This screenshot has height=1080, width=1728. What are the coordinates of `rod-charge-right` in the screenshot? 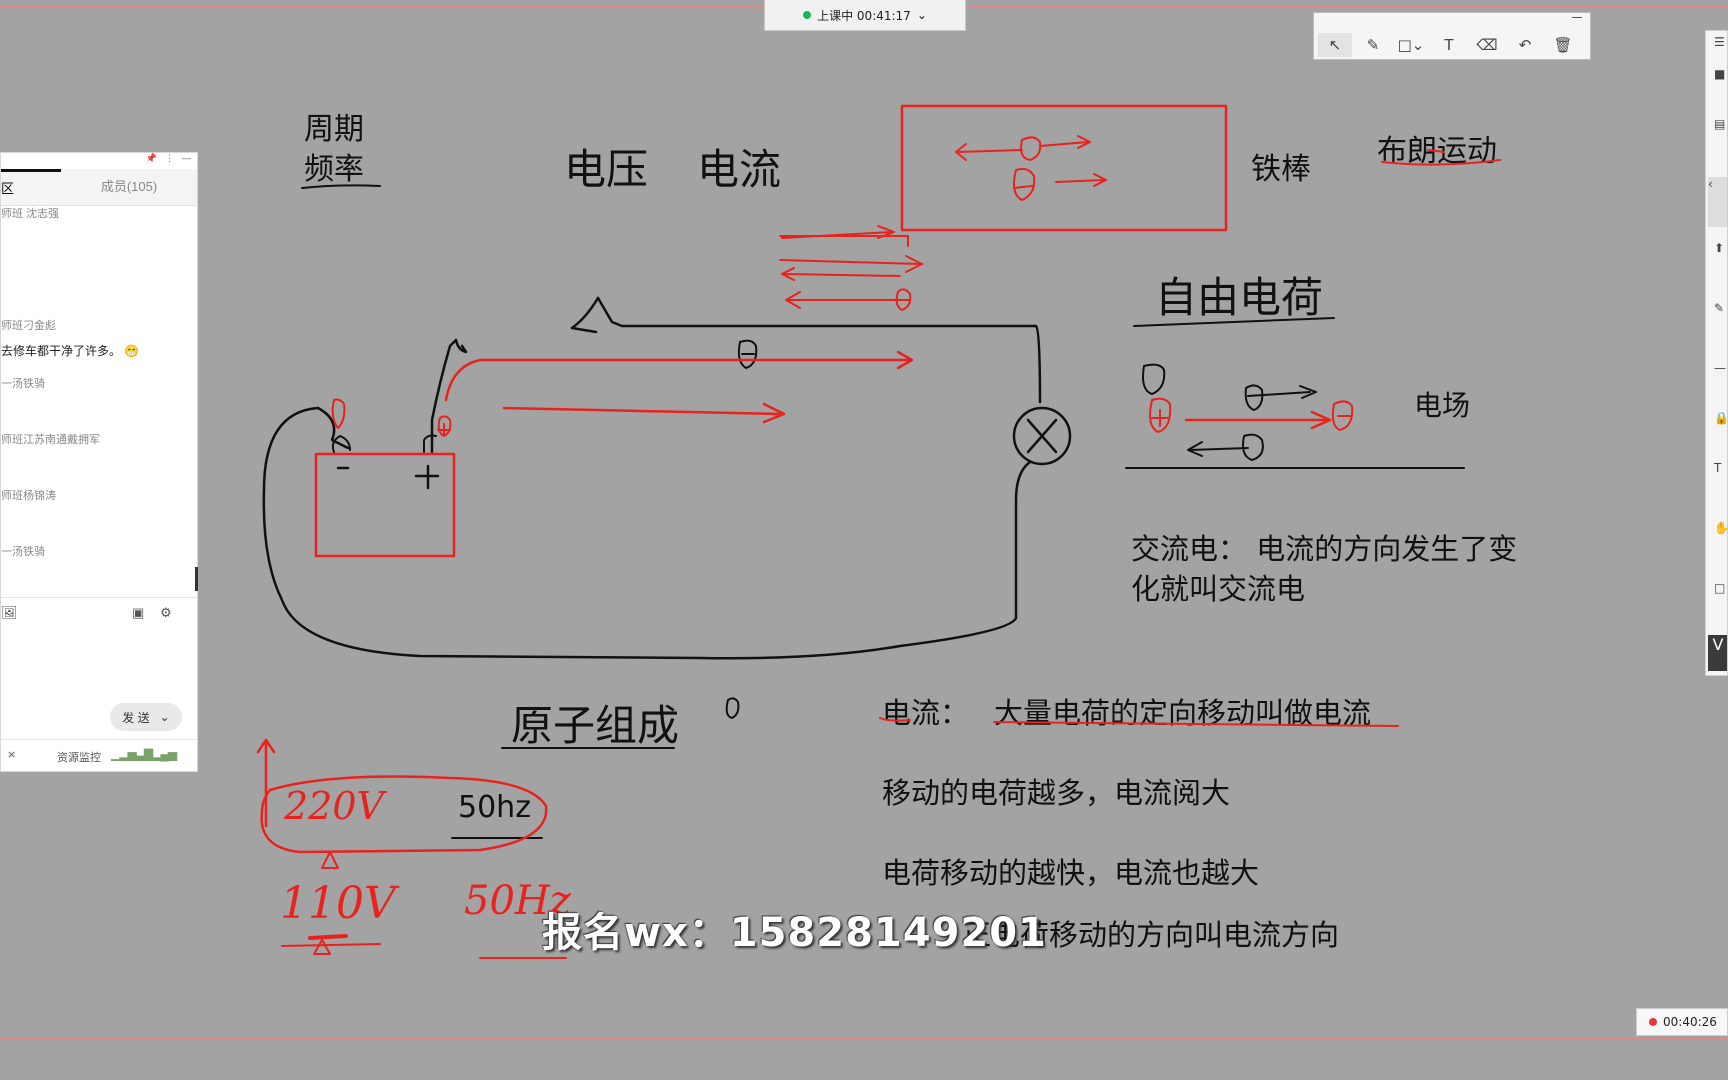 It's located at (1055, 148).